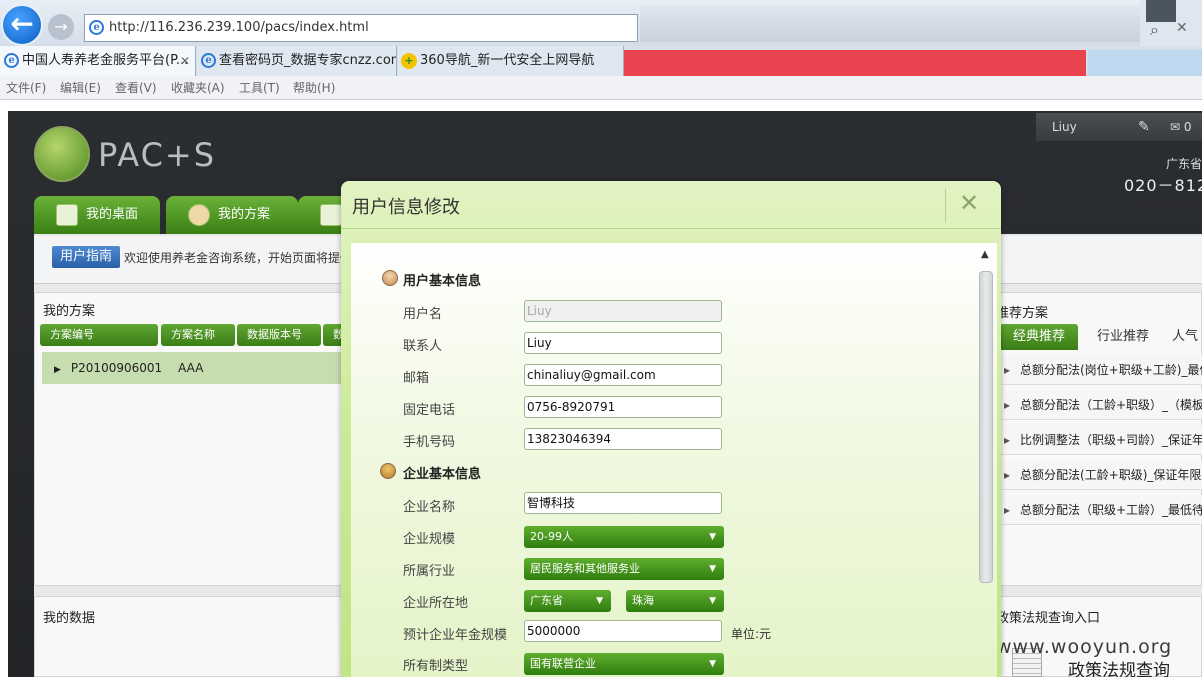  Describe the element at coordinates (442, 474) in the screenshot. I see `company-section-title: 企业基本信息` at that location.